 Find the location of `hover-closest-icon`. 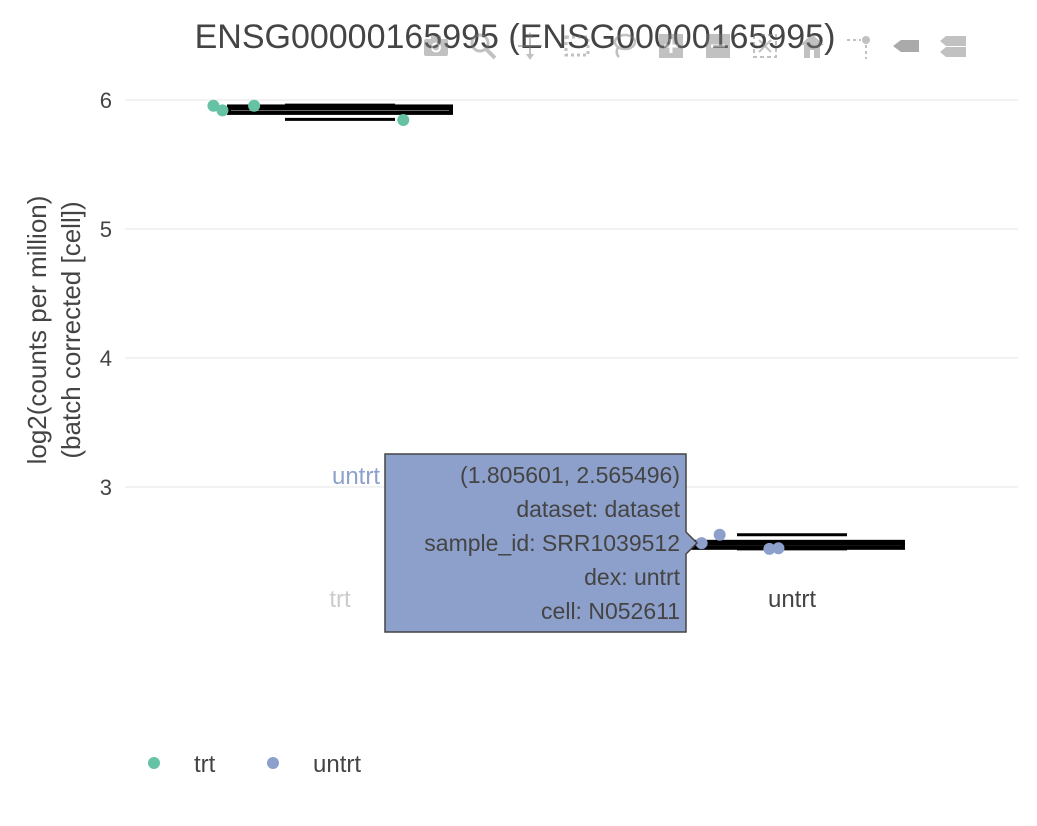

hover-closest-icon is located at coordinates (905, 46).